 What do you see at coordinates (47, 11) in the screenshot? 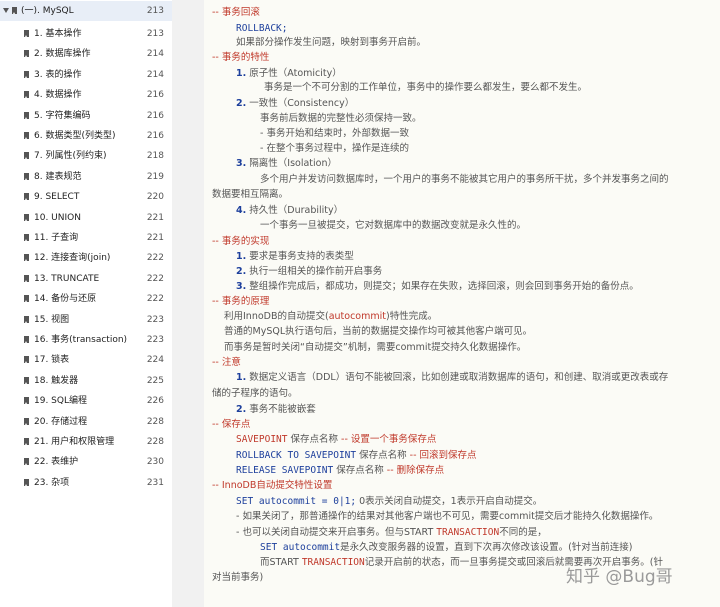
I see `toc-item-label: (一). MySQL` at bounding box center [47, 11].